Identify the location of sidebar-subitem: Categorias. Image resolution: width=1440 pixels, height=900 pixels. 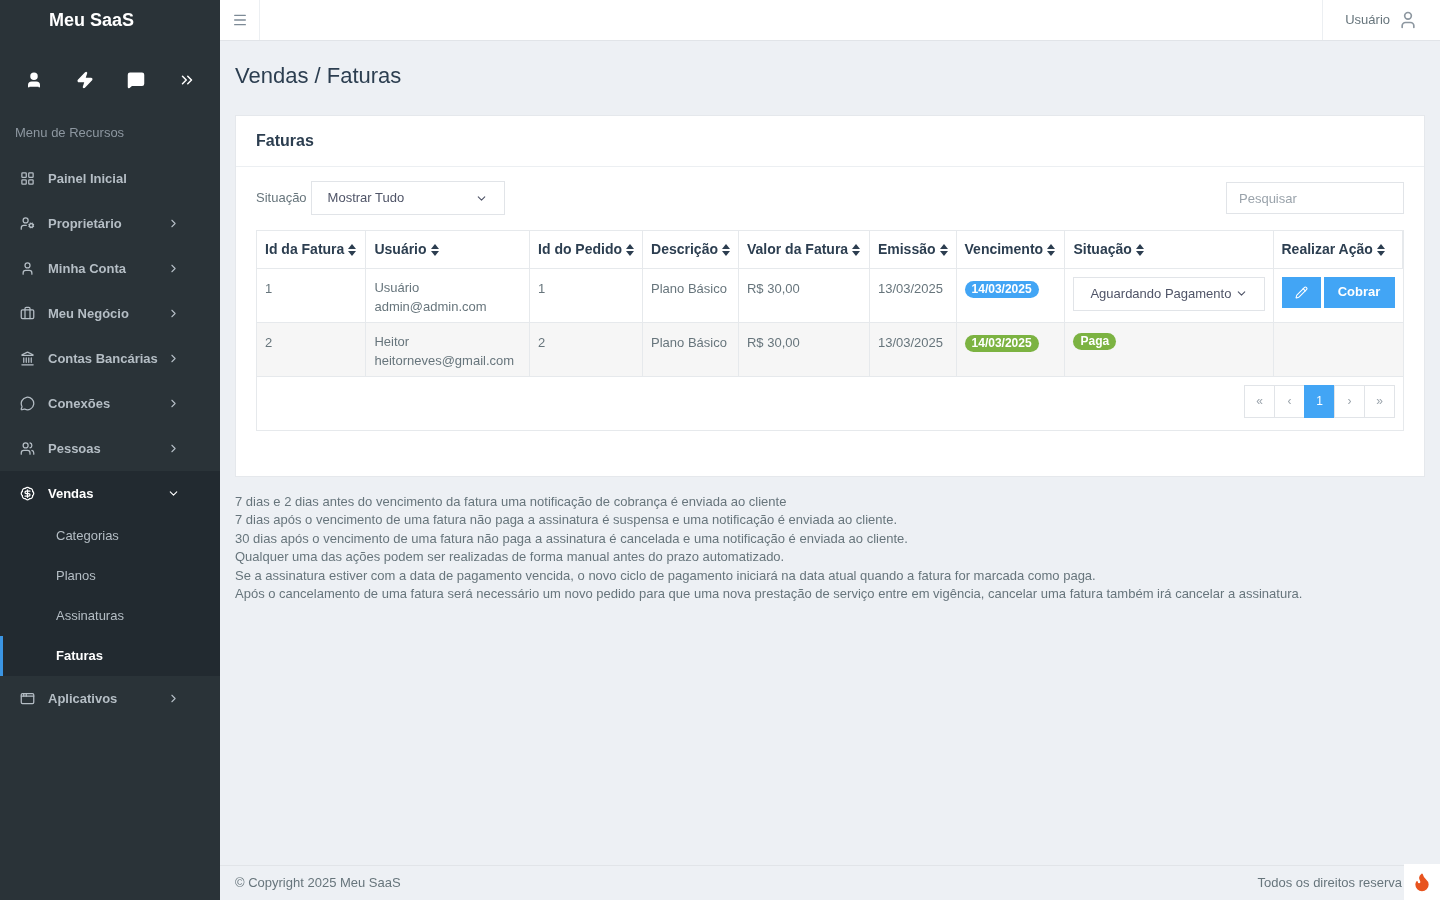
(110, 536).